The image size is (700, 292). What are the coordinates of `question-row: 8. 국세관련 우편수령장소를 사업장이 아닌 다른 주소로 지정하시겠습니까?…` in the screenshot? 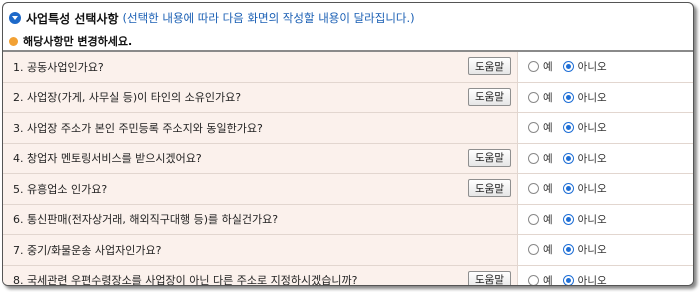 It's located at (348, 275).